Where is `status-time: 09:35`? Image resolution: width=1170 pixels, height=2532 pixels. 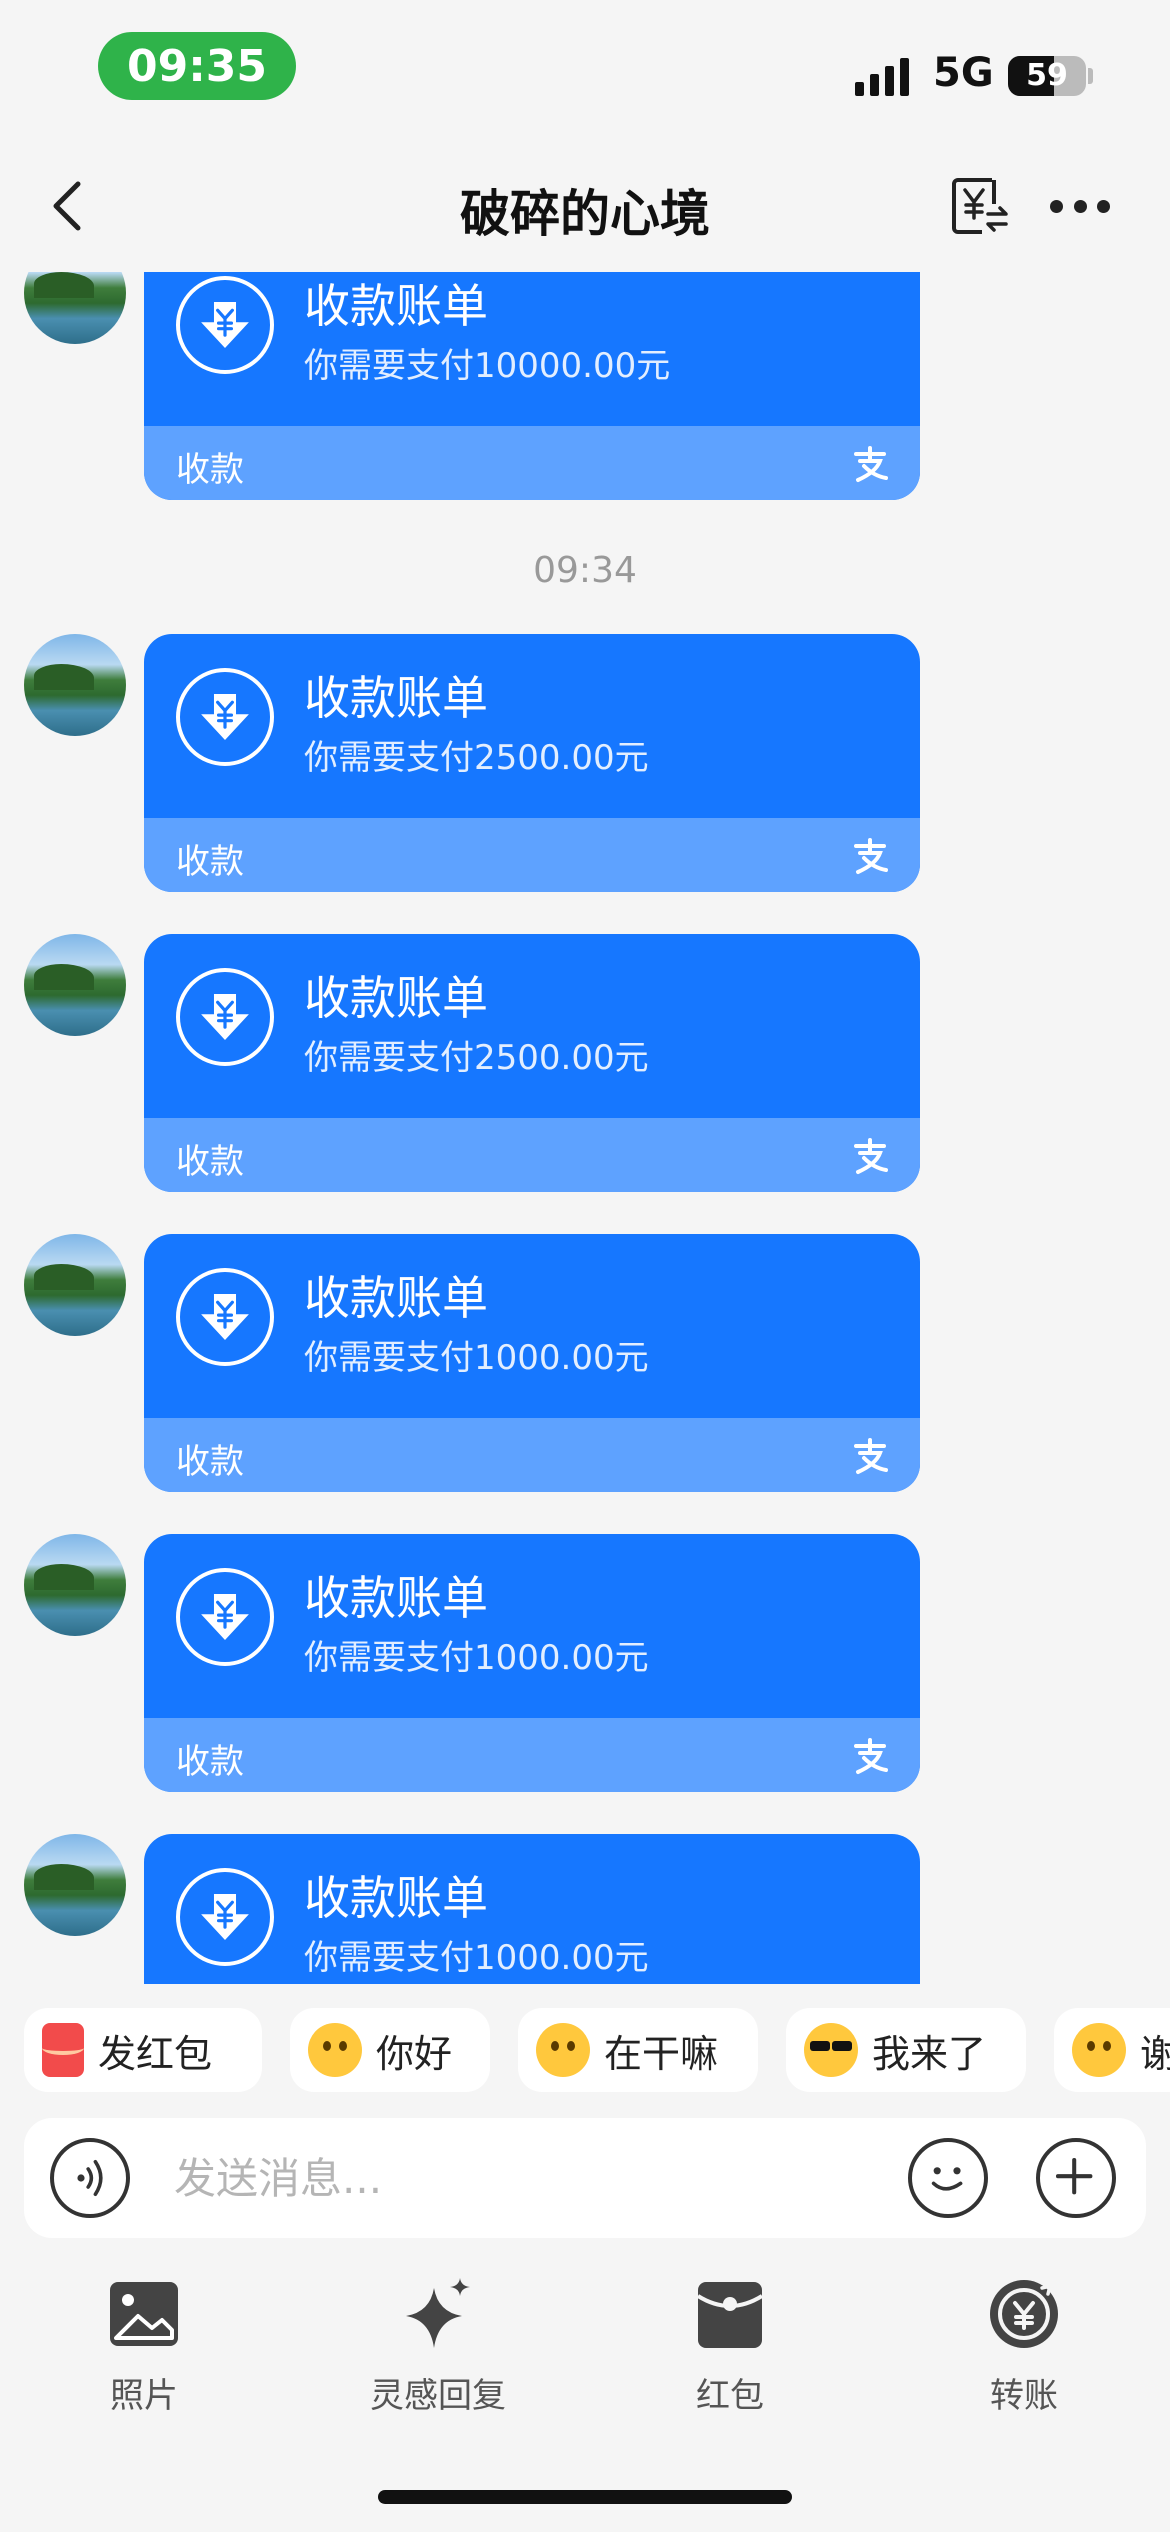 status-time: 09:35 is located at coordinates (197, 66).